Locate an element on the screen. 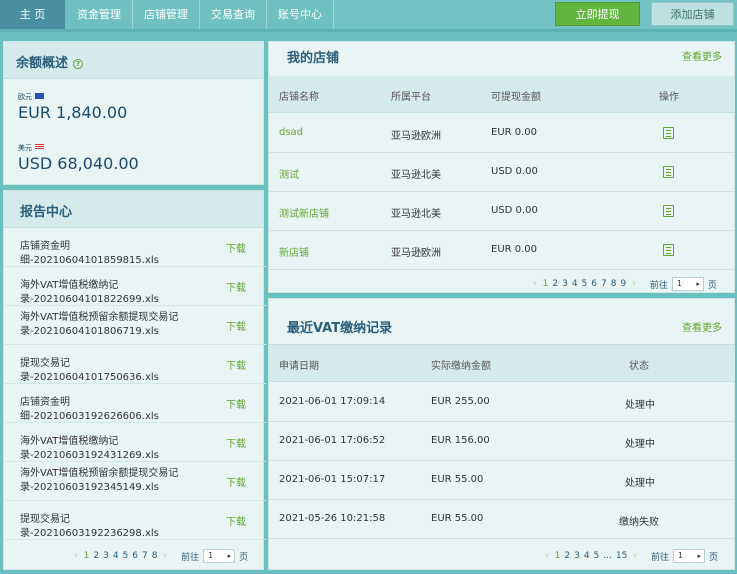 This screenshot has height=574, width=737. shop-platform: 亚马逊欧洲 is located at coordinates (416, 136).